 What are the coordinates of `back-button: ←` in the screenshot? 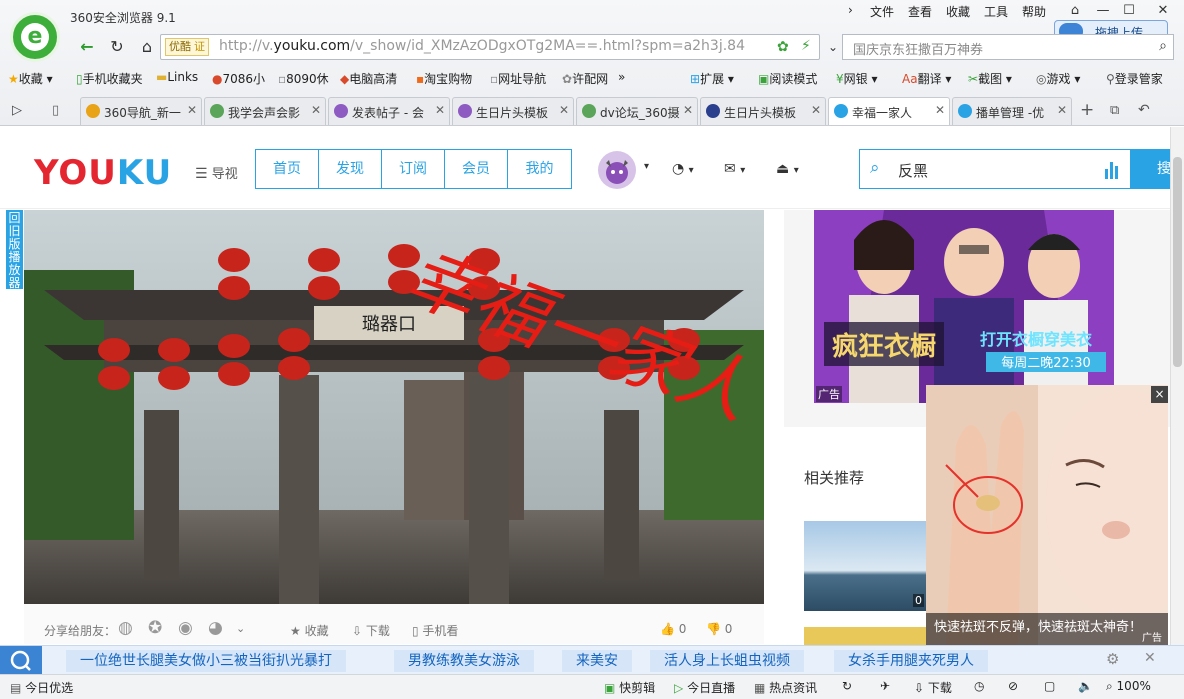 It's located at (87, 47).